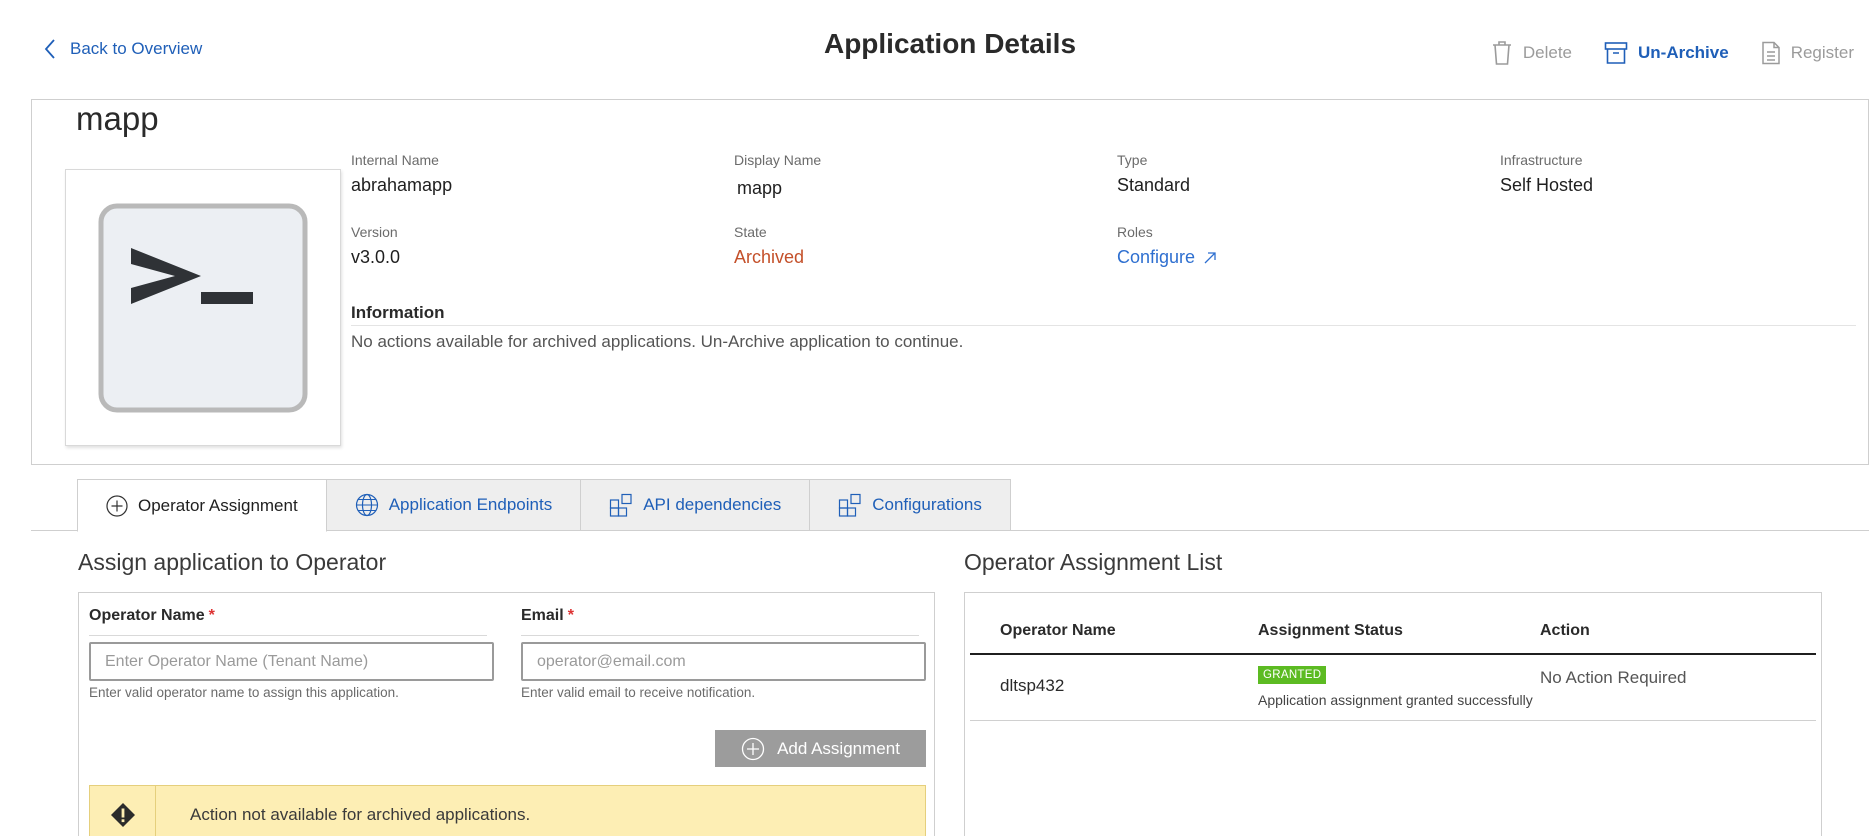  I want to click on type-label: Type, so click(1132, 160).